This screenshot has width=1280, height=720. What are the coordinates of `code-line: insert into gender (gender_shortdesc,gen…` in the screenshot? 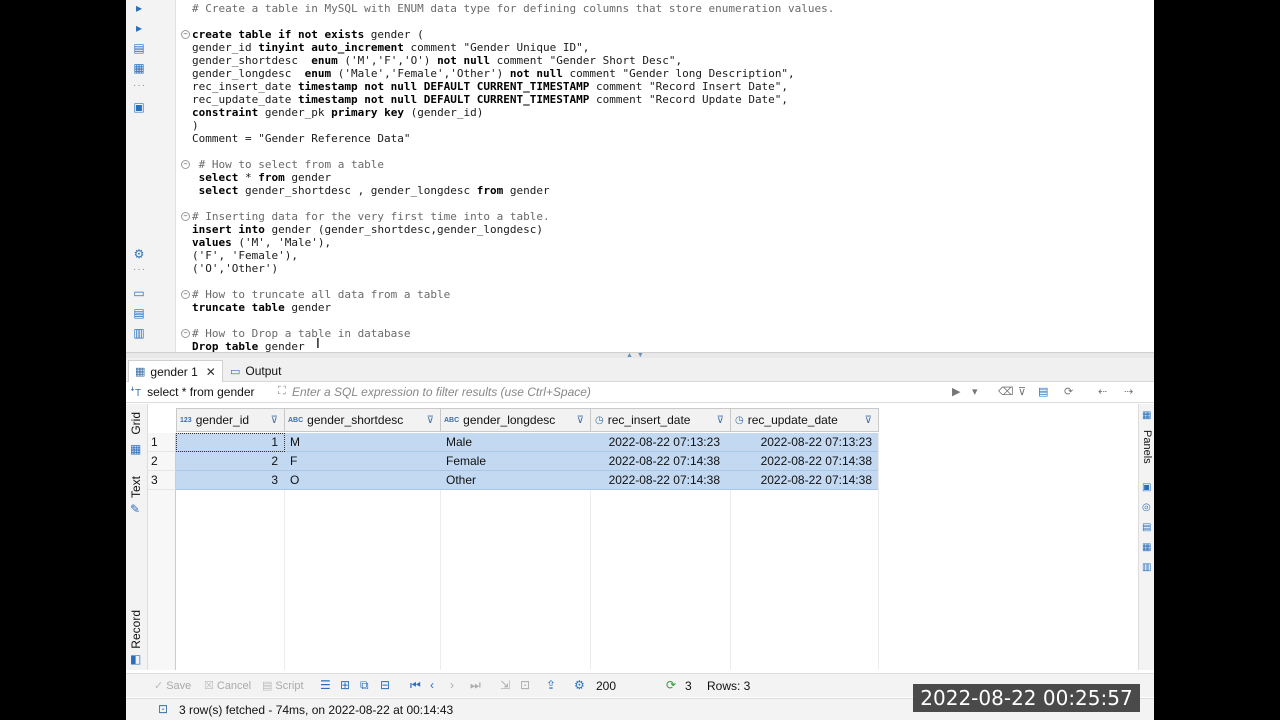 It's located at (367, 229).